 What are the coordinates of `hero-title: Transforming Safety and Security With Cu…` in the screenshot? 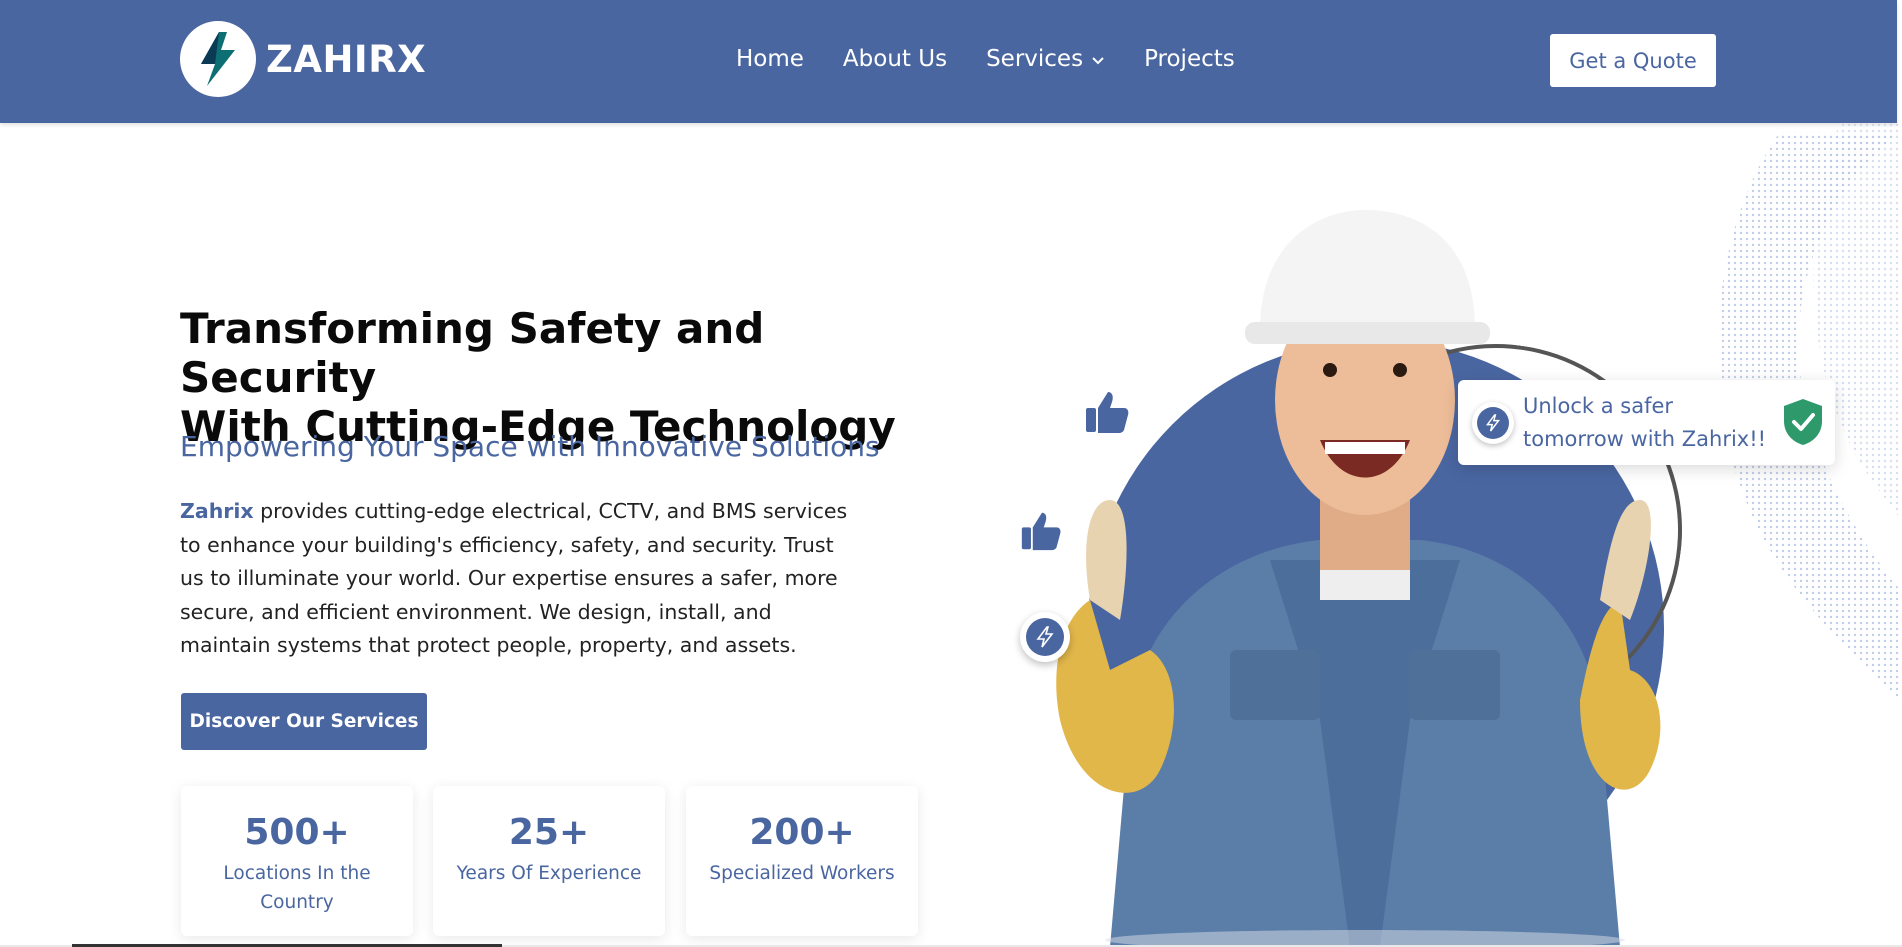 It's located at (560, 377).